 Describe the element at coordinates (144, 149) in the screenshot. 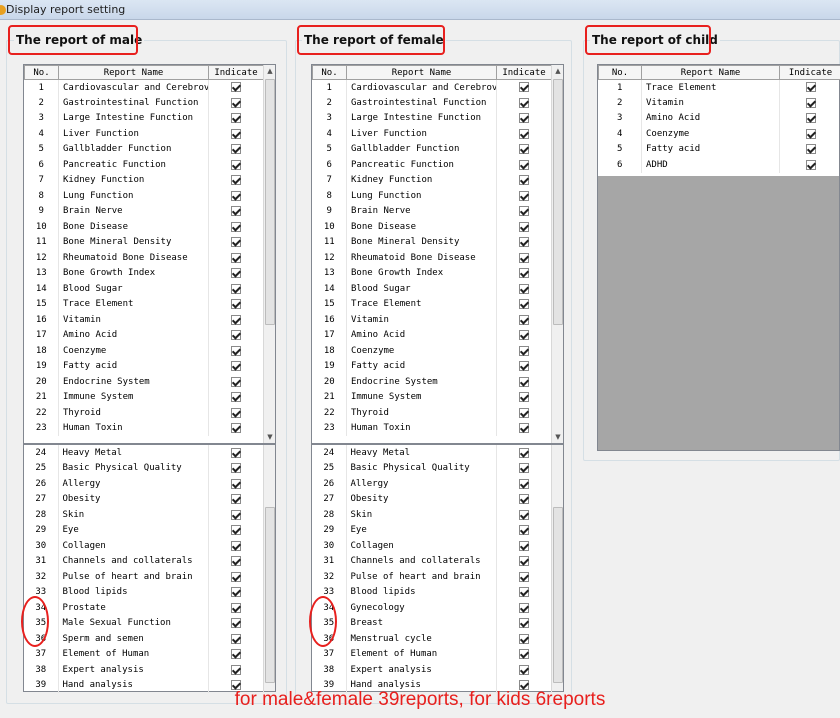

I see `table-row: 5 Gallbladder Function` at that location.